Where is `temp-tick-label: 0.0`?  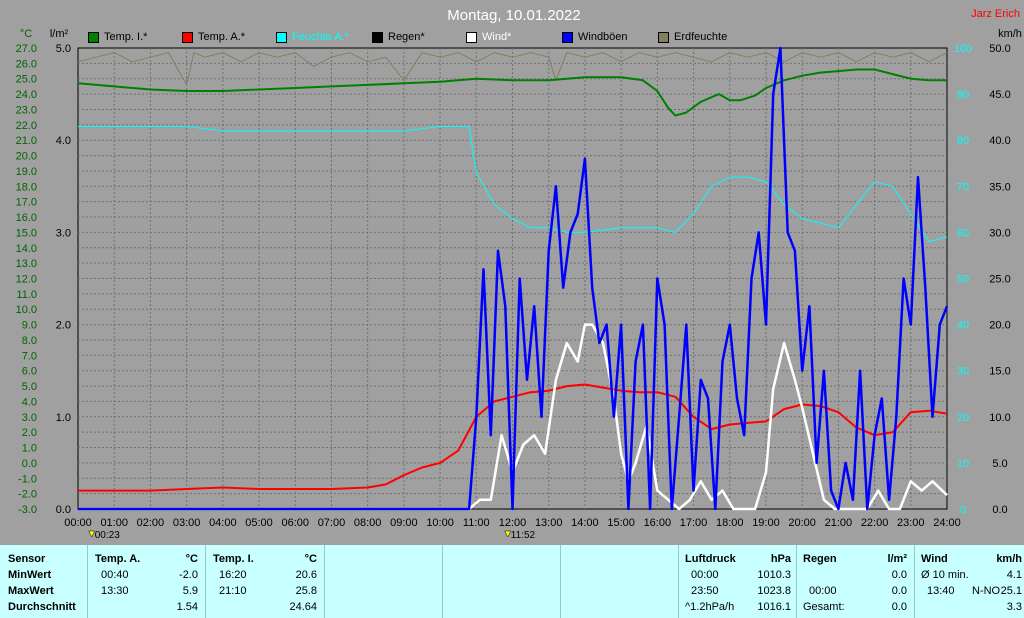
temp-tick-label: 0.0 is located at coordinates (29, 464).